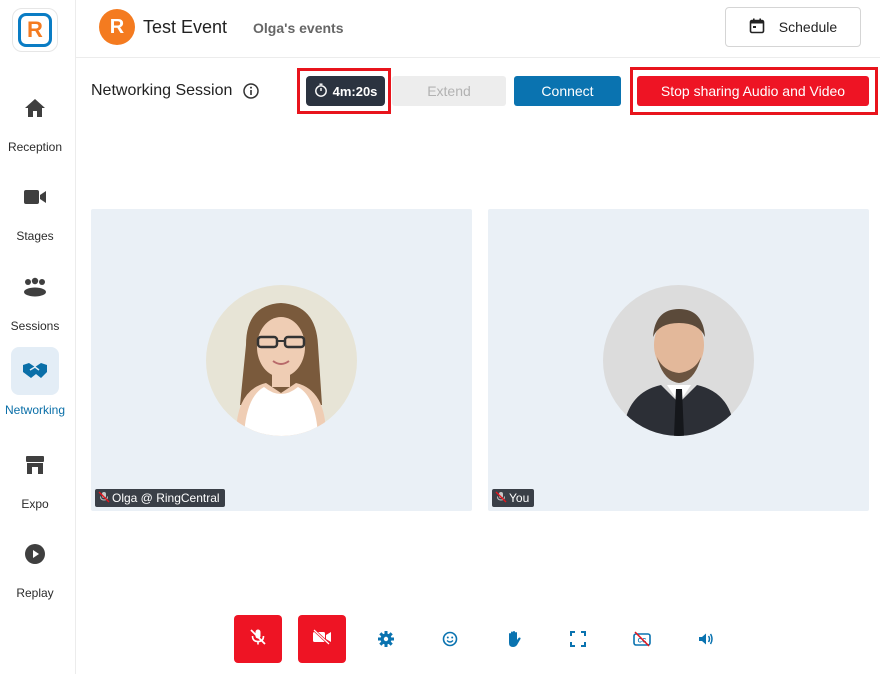 The height and width of the screenshot is (674, 880). What do you see at coordinates (35, 371) in the screenshot?
I see `handshake-icon` at bounding box center [35, 371].